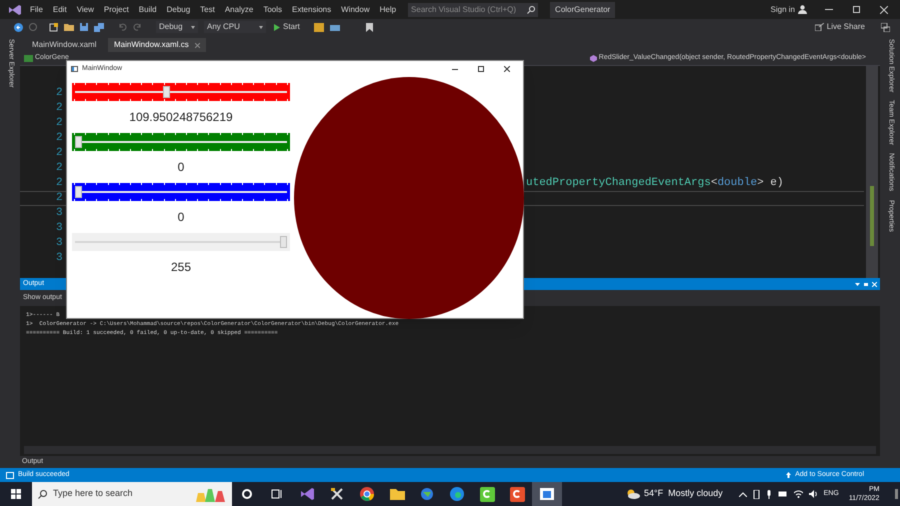 The height and width of the screenshot is (506, 900). Describe the element at coordinates (866, 284) in the screenshot. I see `pin-icon` at that location.